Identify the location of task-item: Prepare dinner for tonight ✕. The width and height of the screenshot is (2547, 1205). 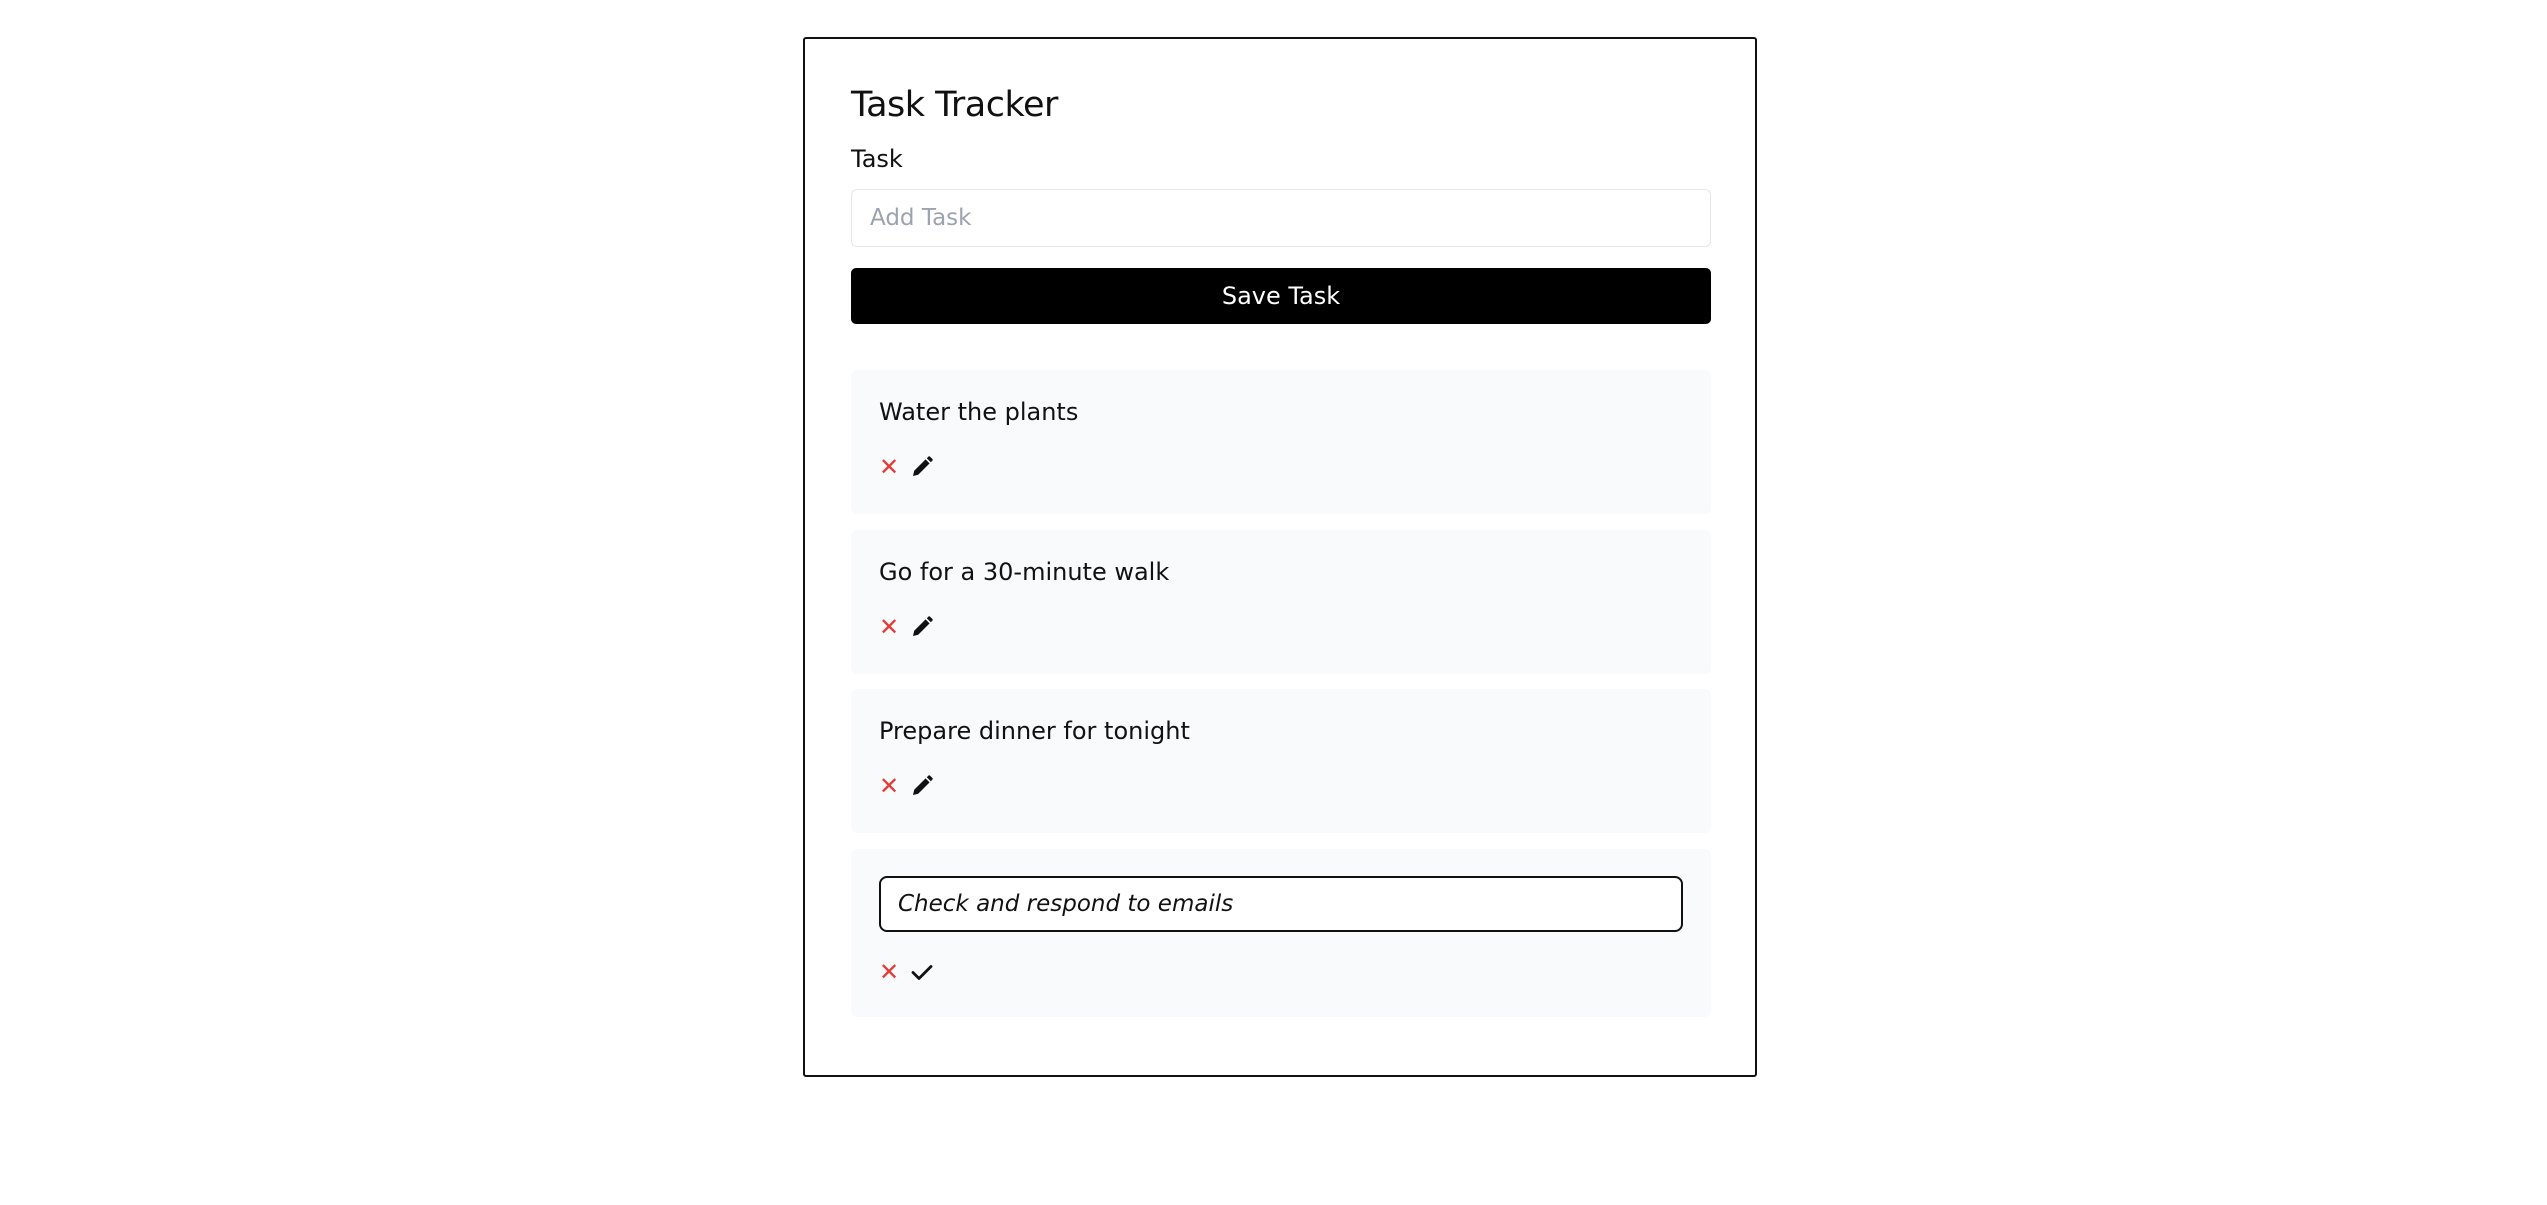
(1281, 761).